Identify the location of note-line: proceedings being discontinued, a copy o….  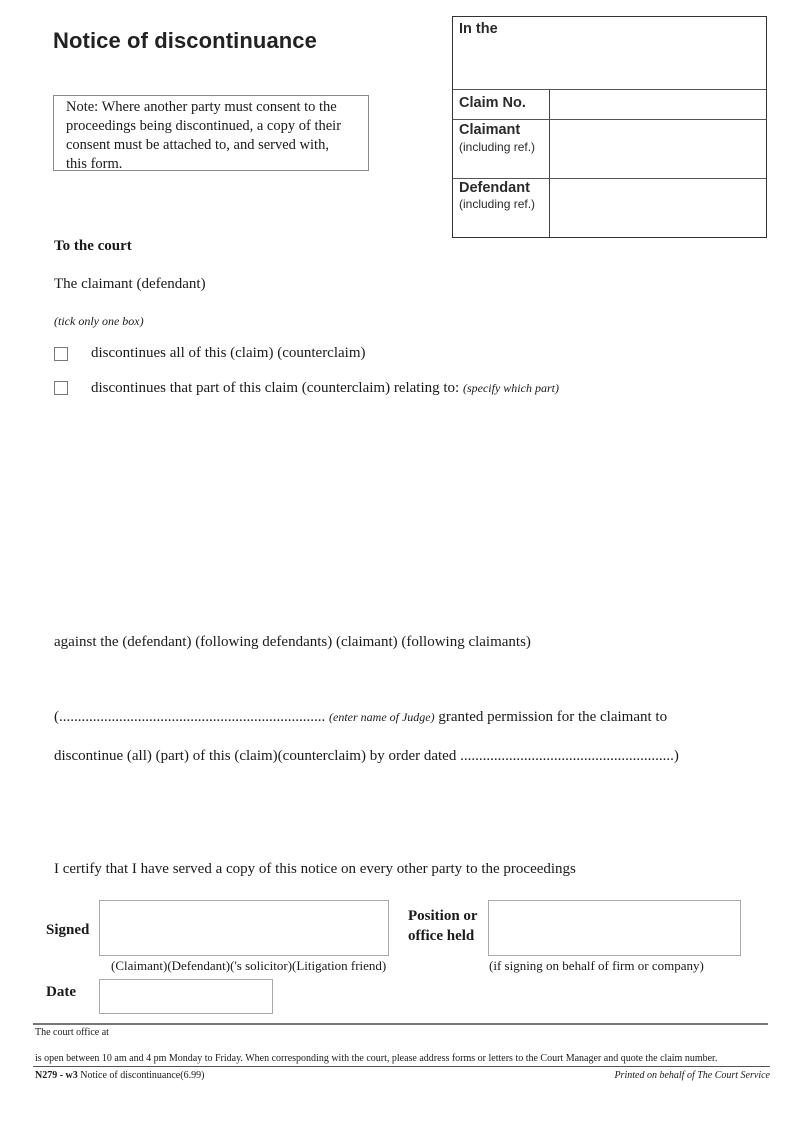
(204, 126).